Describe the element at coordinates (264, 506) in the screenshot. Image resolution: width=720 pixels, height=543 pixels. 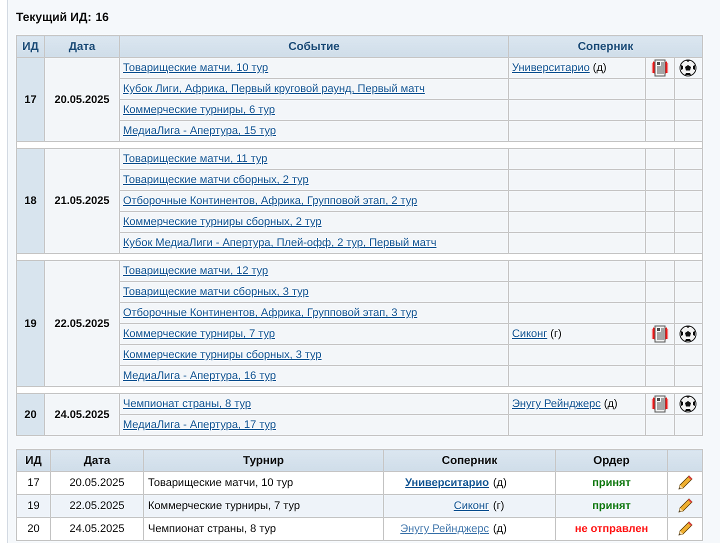
I see `tournament-cell: Коммерческие турниры, 7 тур` at that location.